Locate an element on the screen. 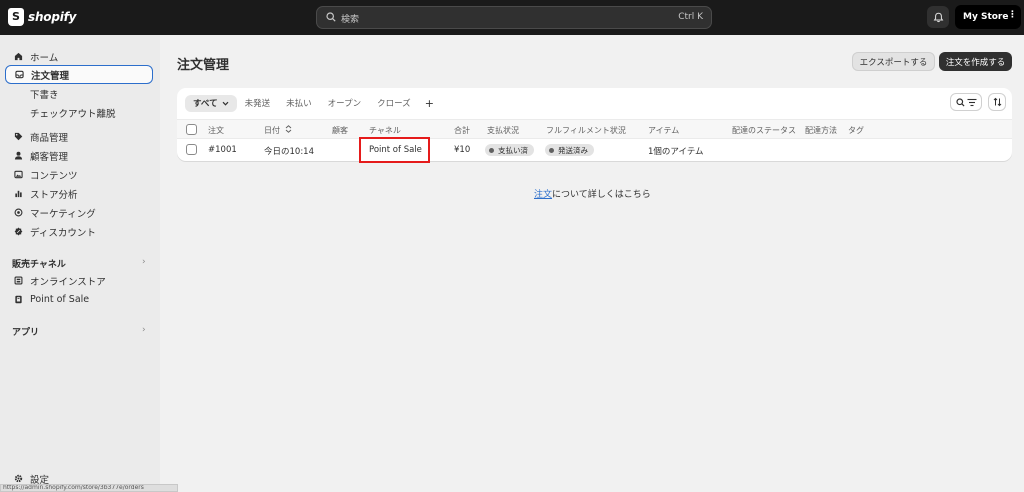  order-date: 今日の10:14 is located at coordinates (289, 152).